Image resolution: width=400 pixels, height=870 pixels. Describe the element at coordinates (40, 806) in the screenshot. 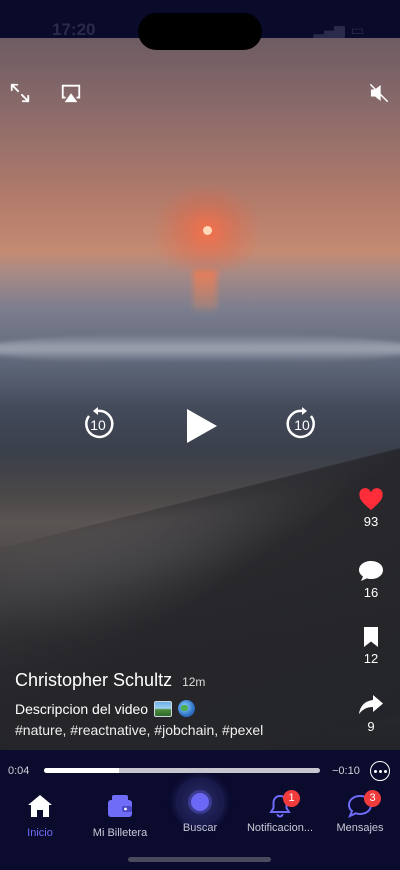

I see `home-icon` at that location.